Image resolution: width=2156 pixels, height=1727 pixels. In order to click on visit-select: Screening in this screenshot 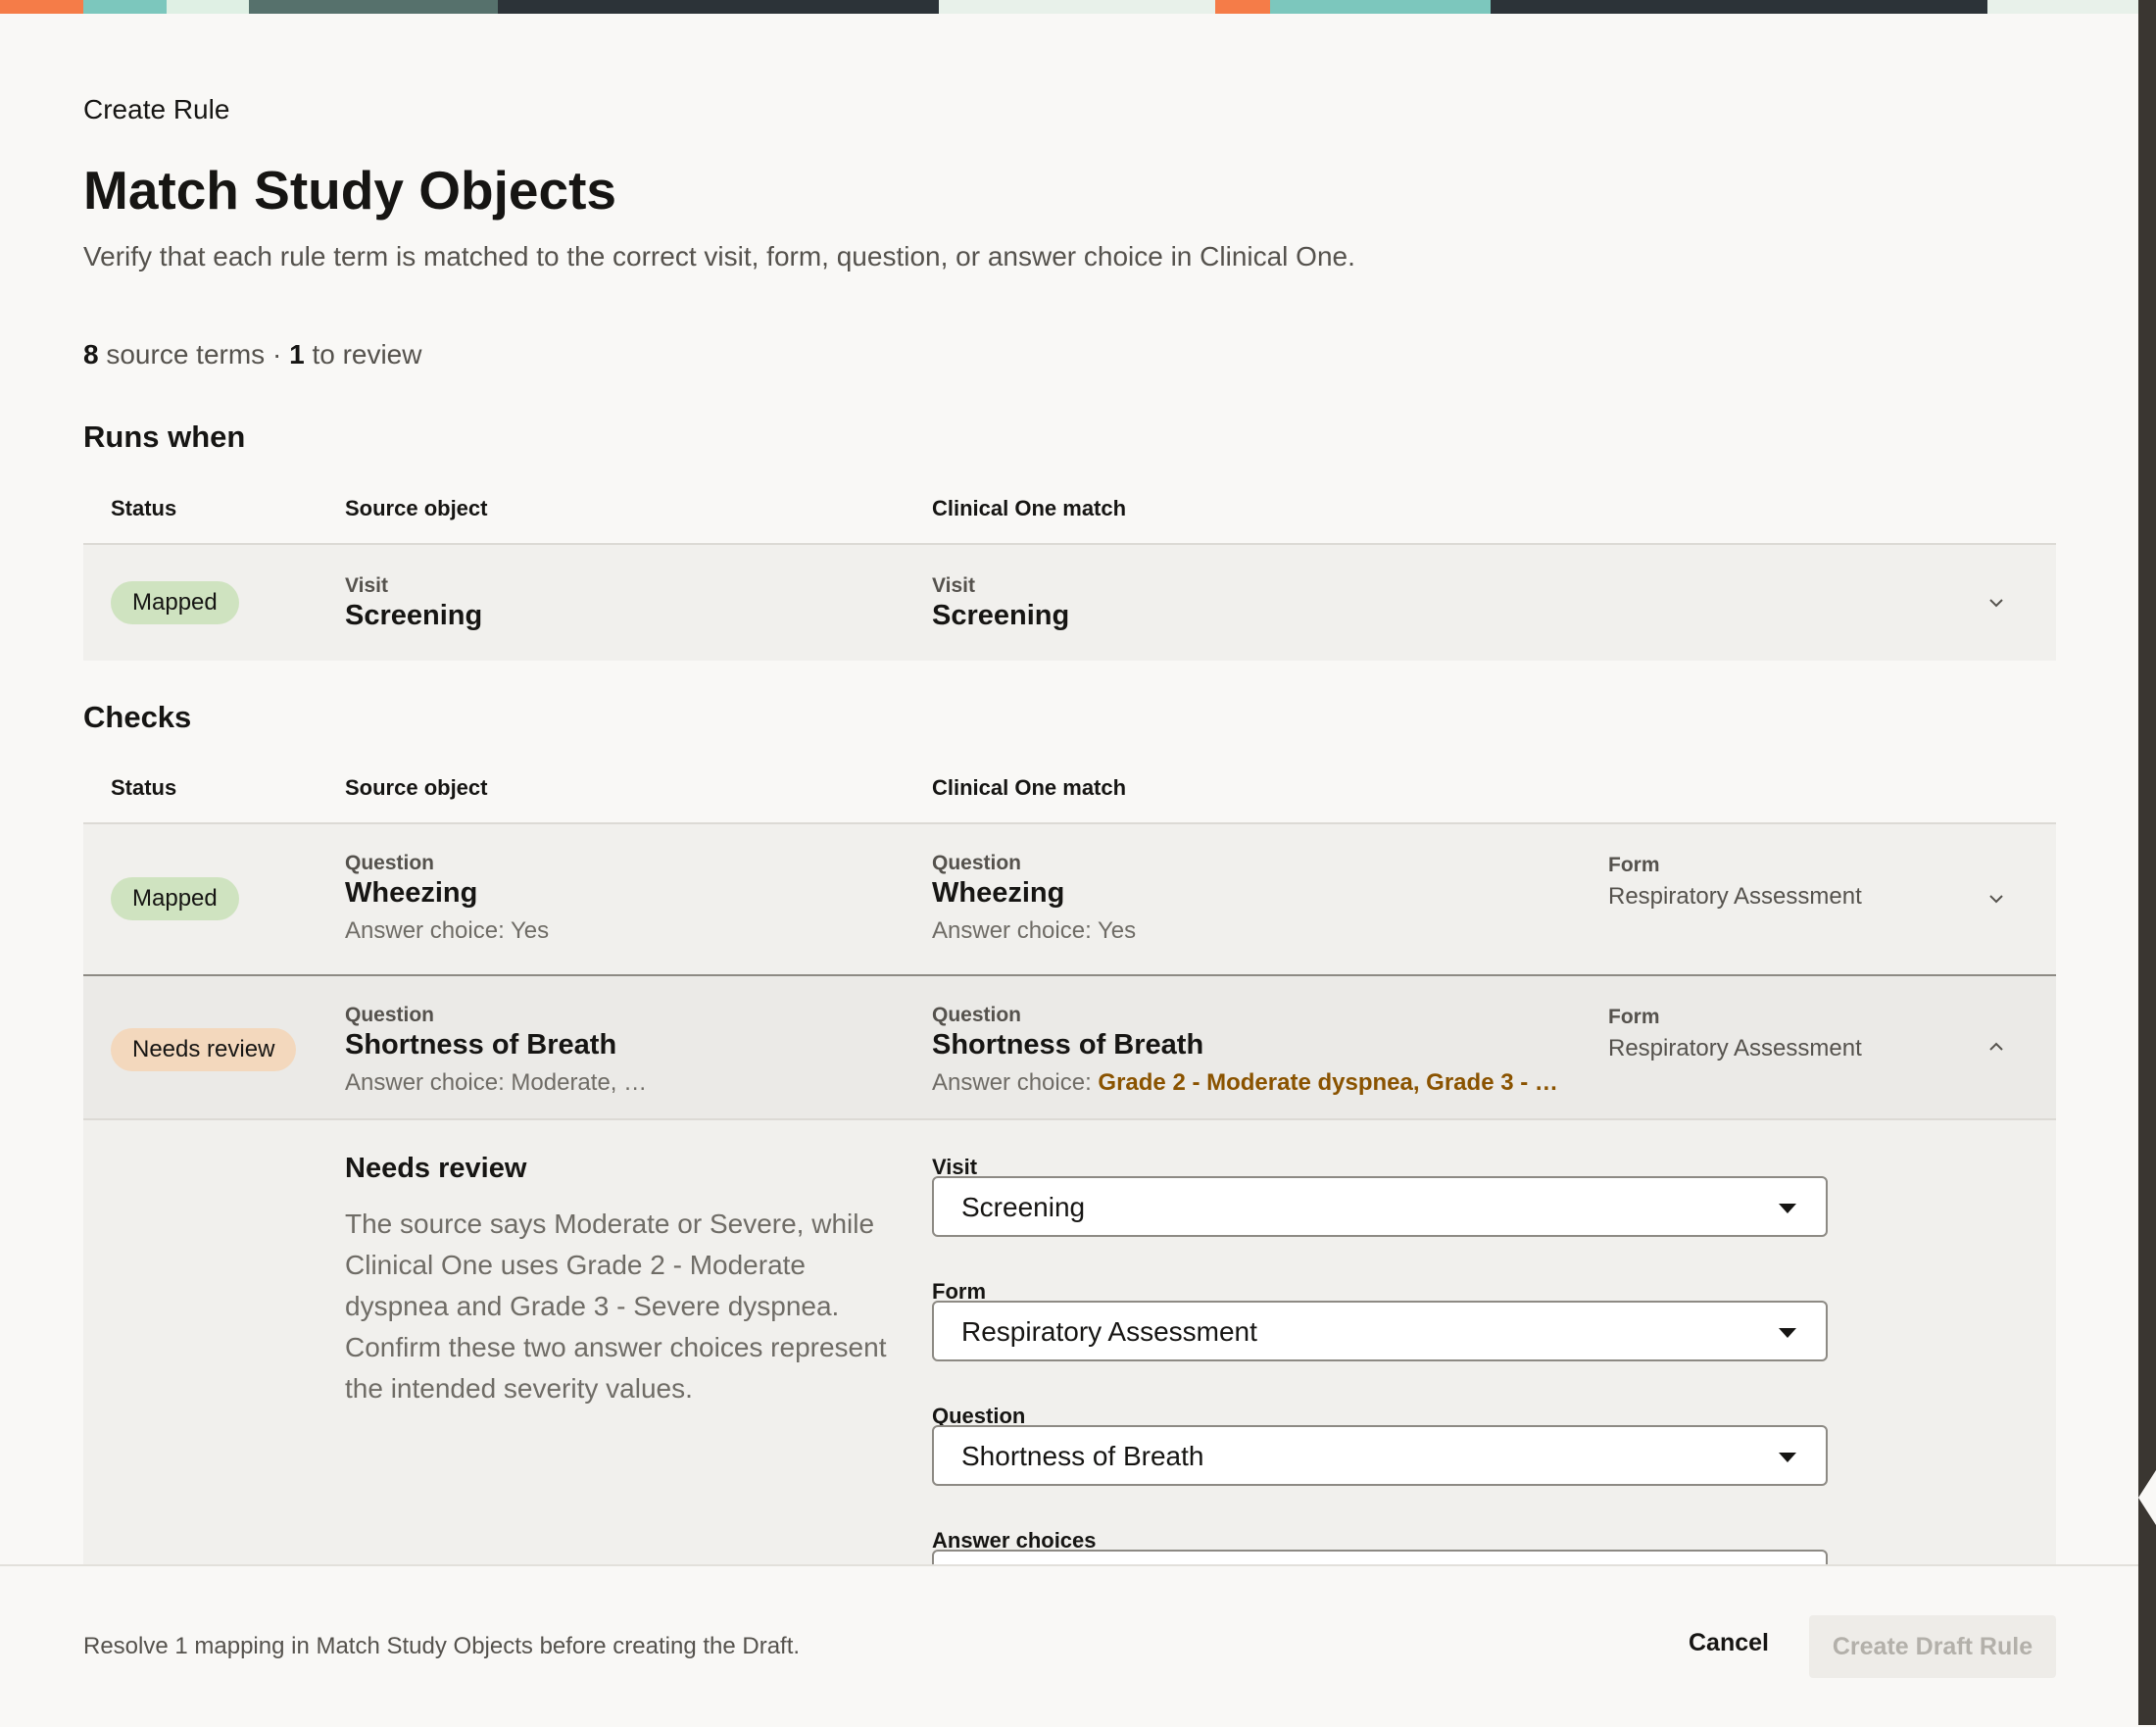, I will do `click(1380, 1206)`.